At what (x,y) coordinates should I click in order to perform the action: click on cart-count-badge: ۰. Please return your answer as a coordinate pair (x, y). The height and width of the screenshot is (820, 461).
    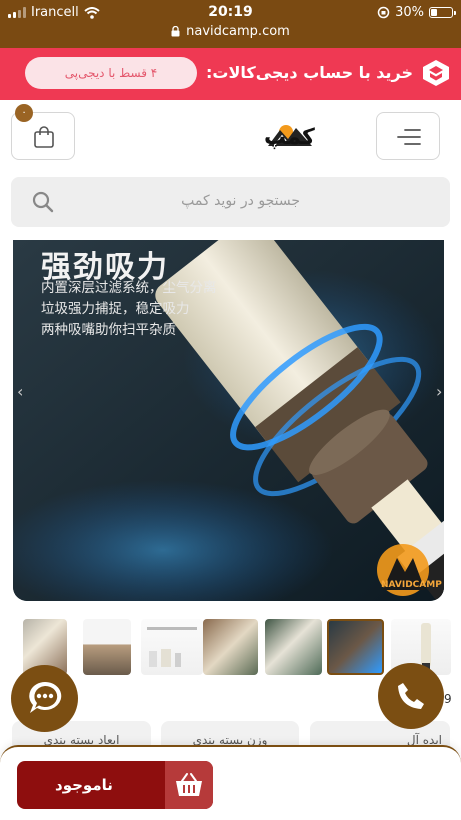
    Looking at the image, I should click on (24, 113).